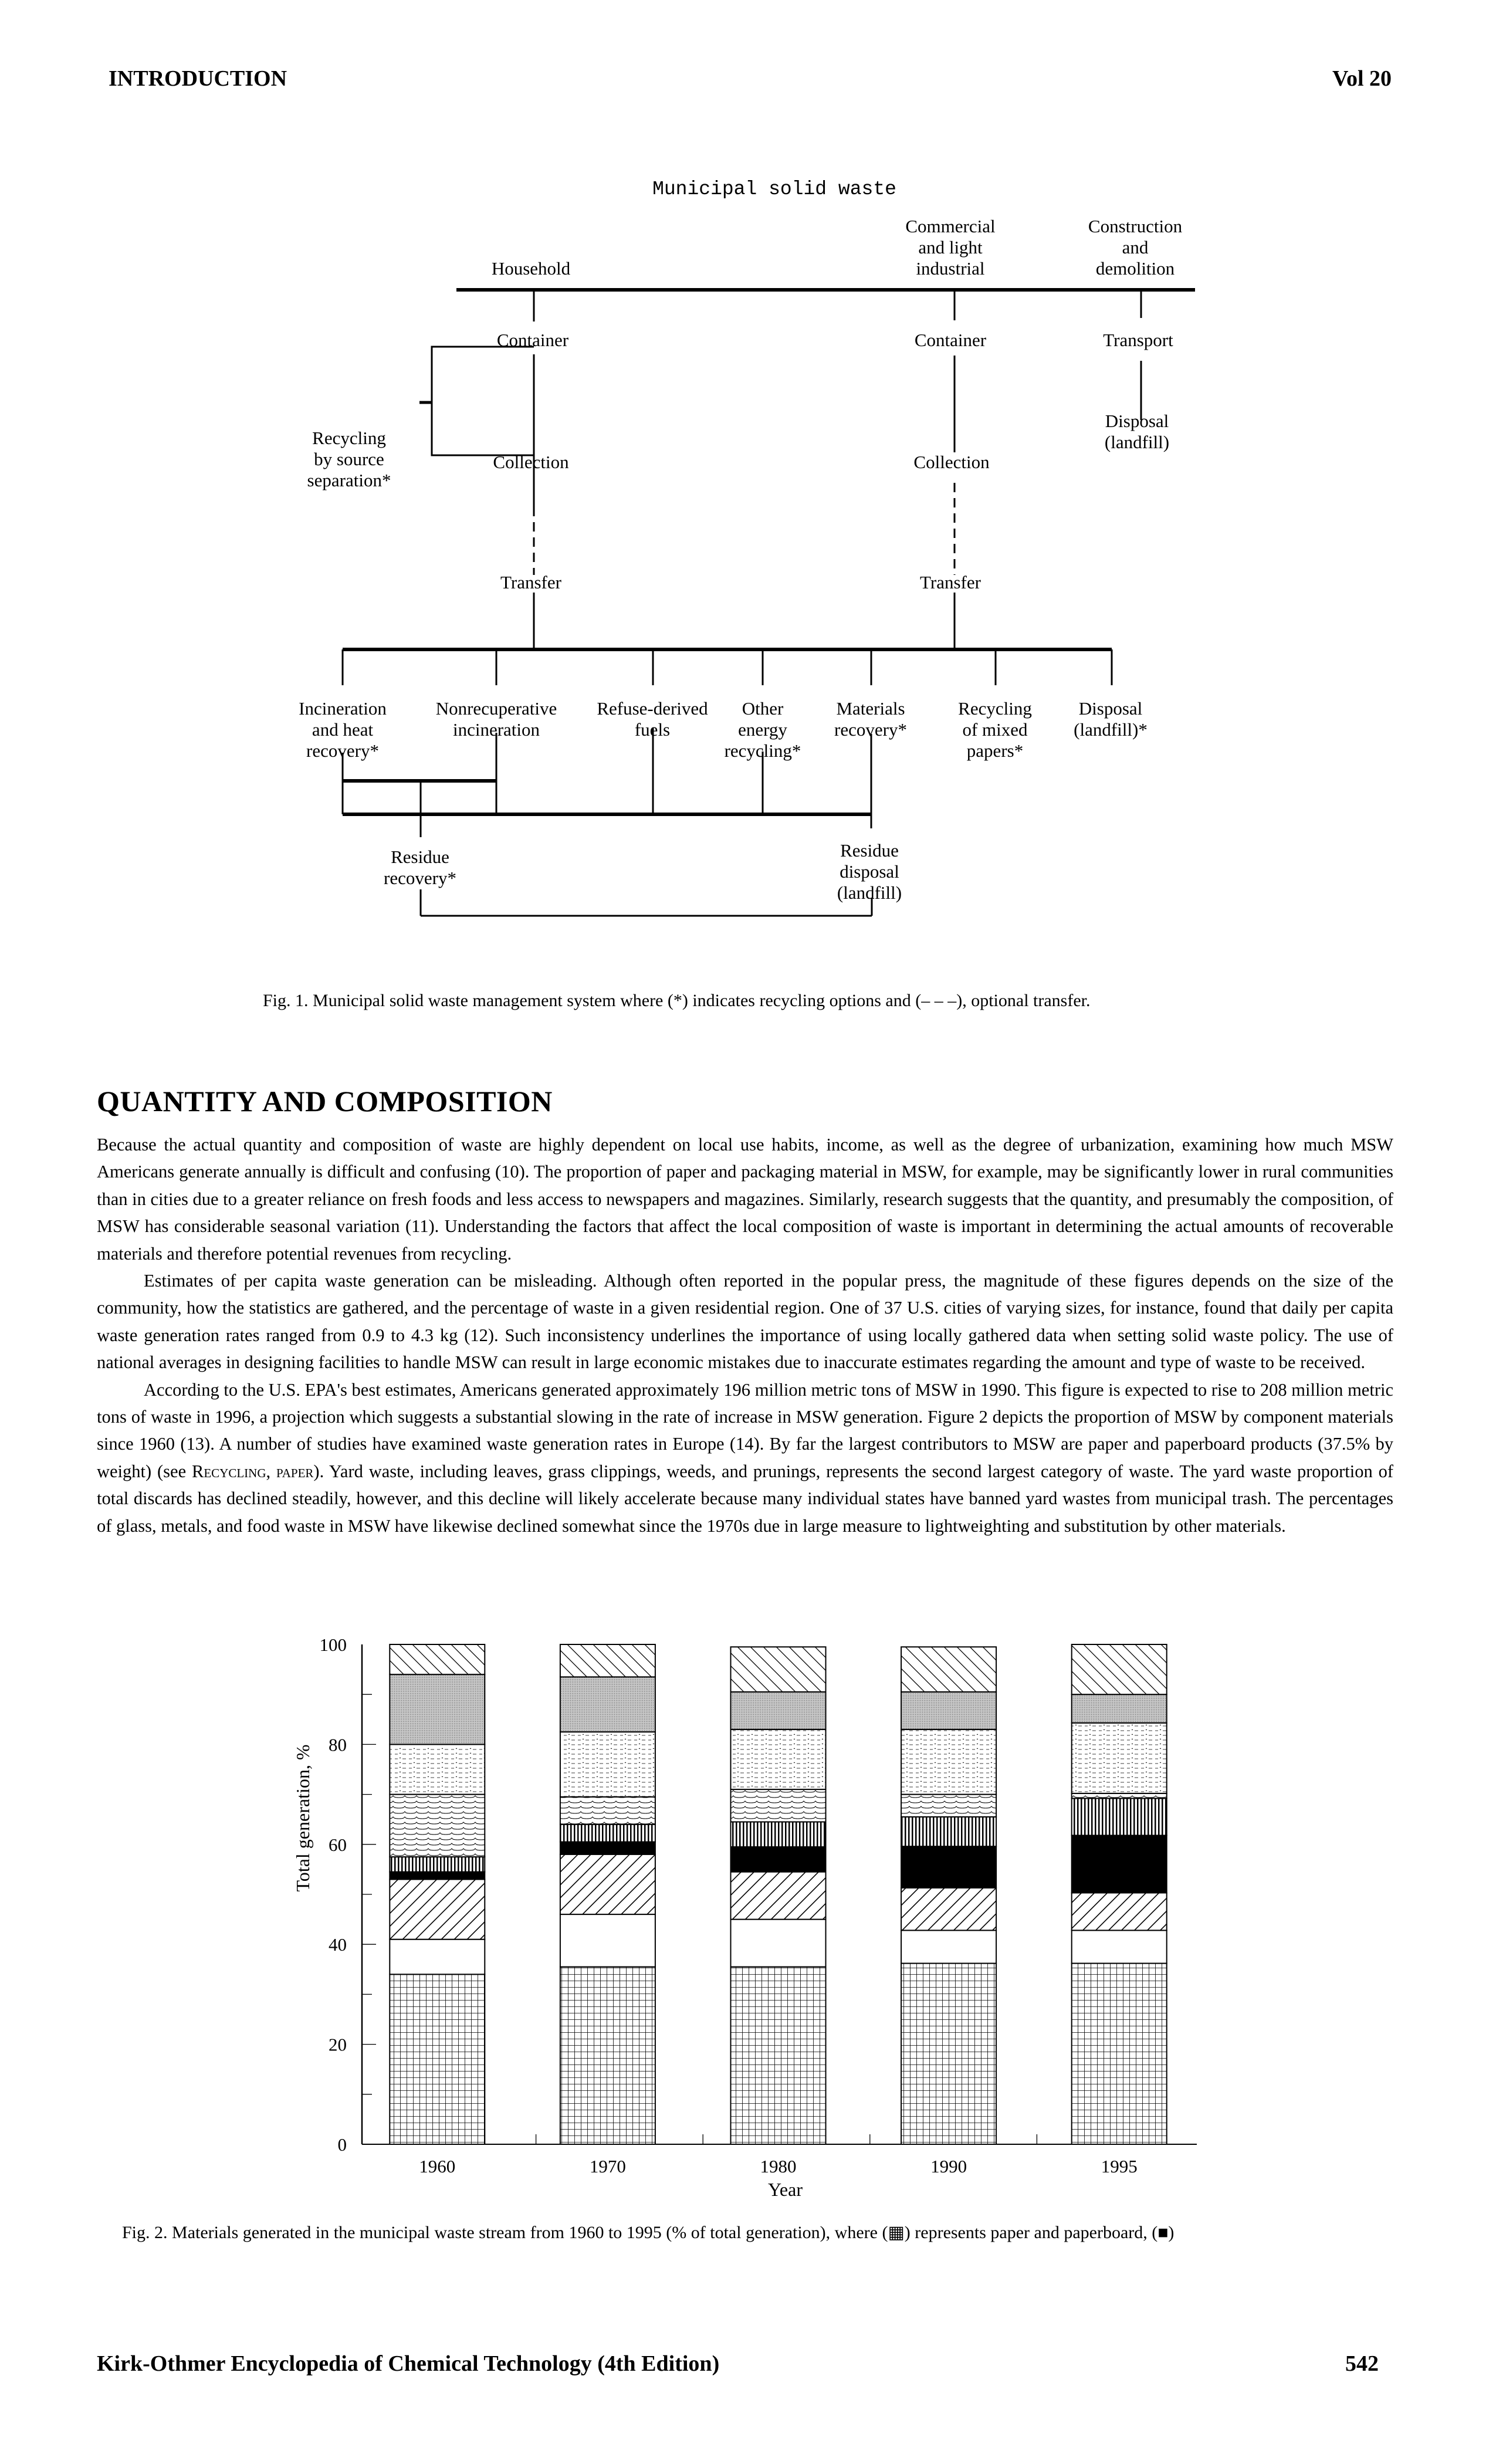  Describe the element at coordinates (1135, 247) in the screenshot. I see `node-construction-demolition: Construction and demolition` at that location.